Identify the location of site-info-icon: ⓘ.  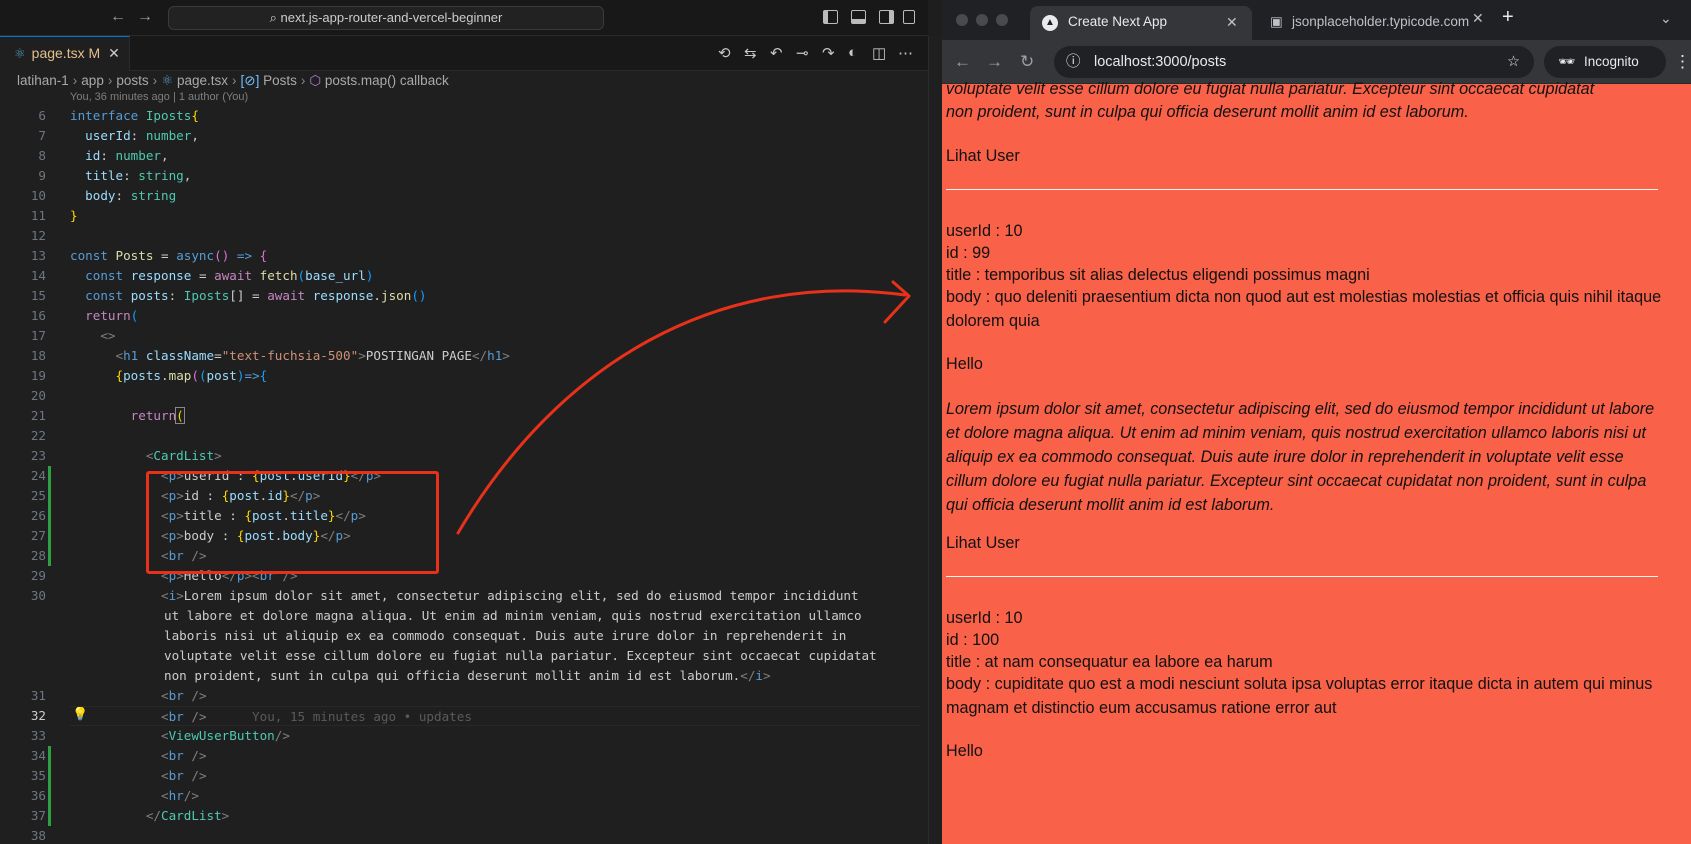
(1073, 62).